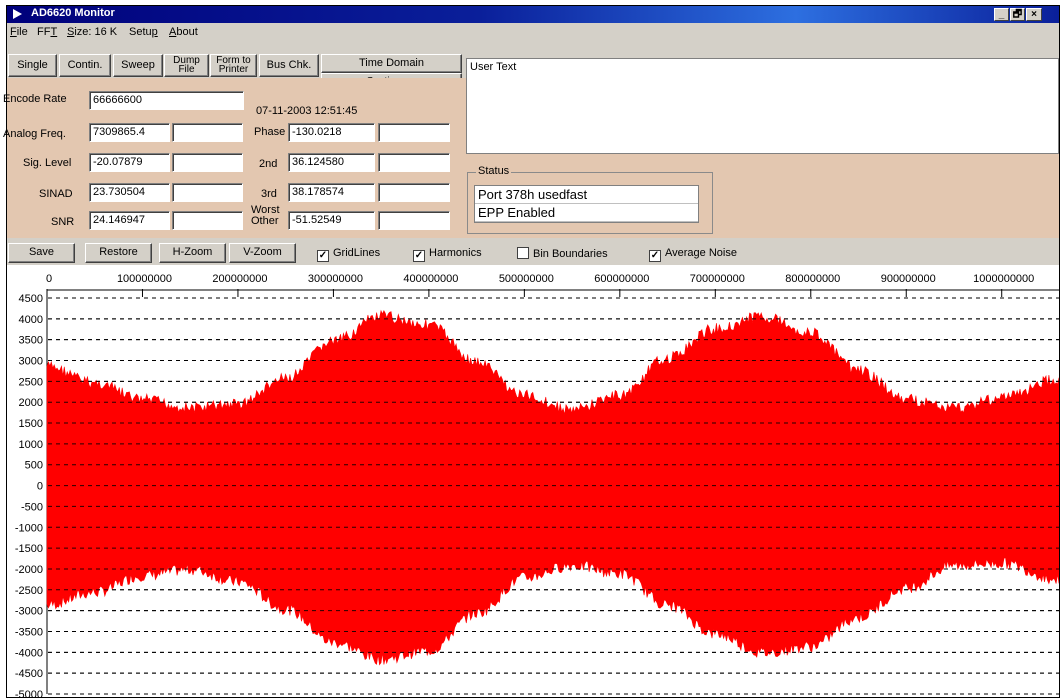 The image size is (1060, 698). I want to click on sweep-button: Sweep, so click(138, 65).